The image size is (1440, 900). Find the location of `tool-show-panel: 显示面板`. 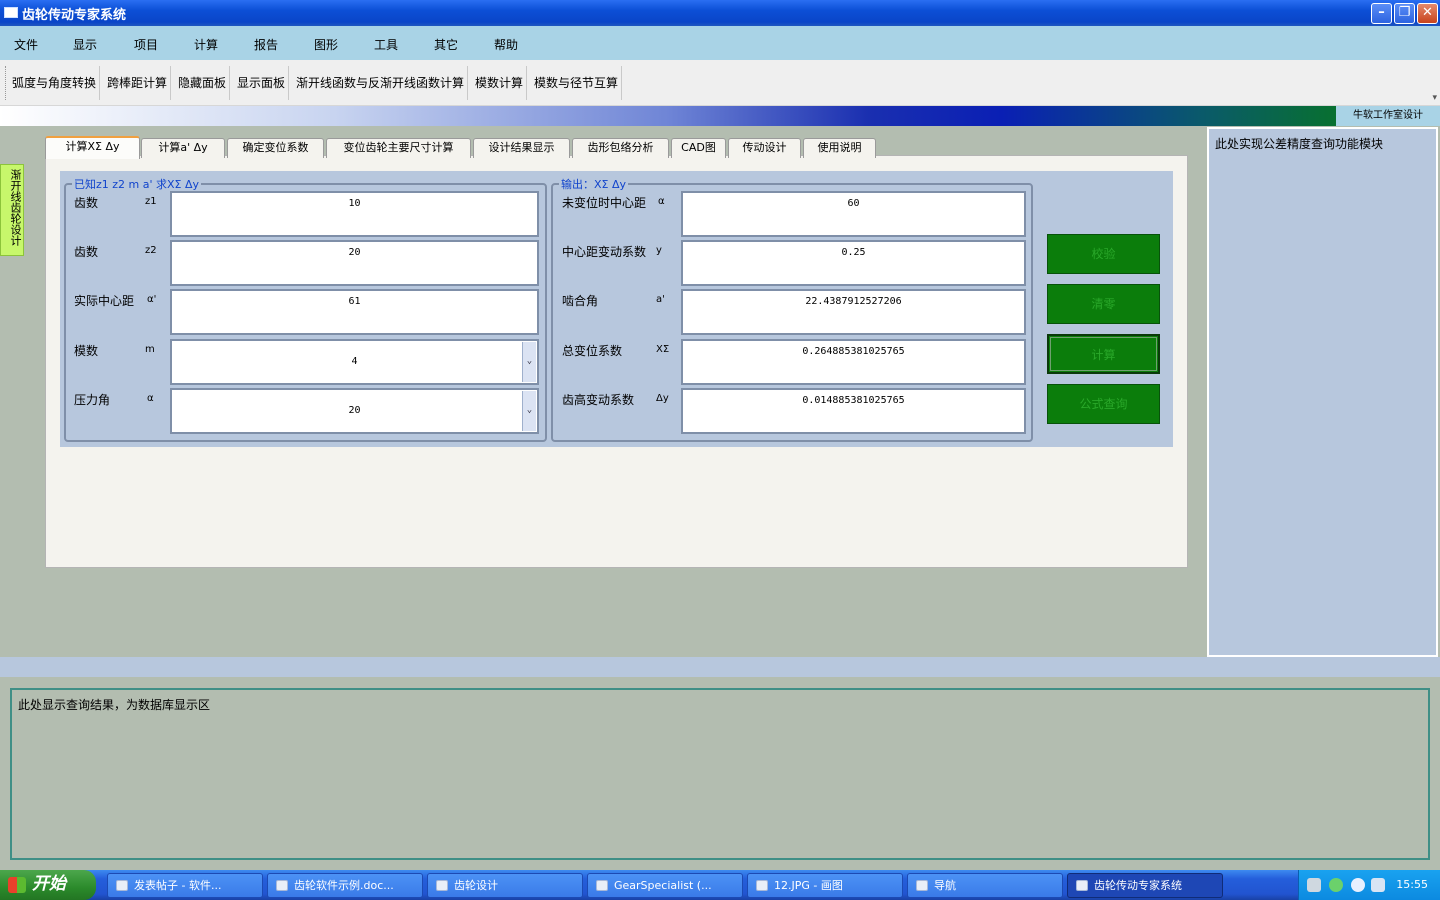

tool-show-panel: 显示面板 is located at coordinates (262, 83).